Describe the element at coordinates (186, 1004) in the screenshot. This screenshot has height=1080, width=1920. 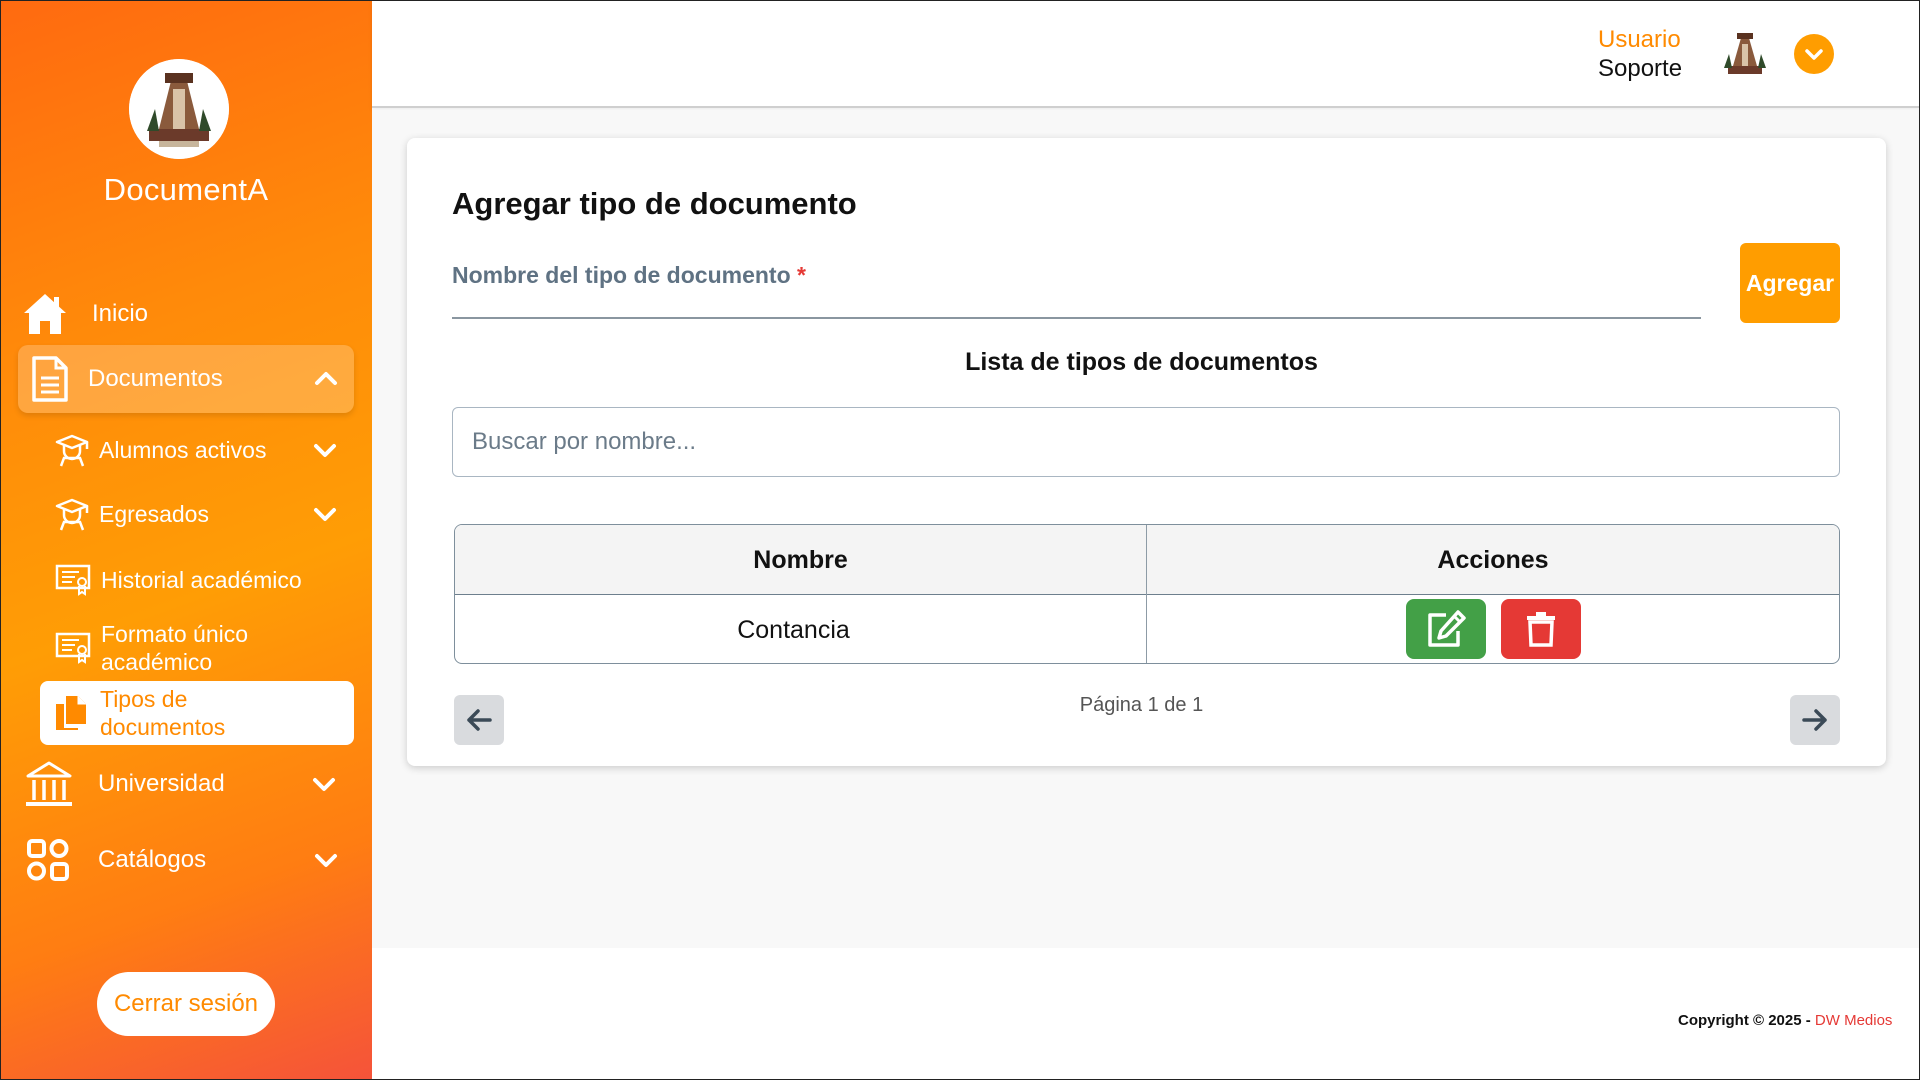
I see `logout-button: Cerrar sesión` at that location.